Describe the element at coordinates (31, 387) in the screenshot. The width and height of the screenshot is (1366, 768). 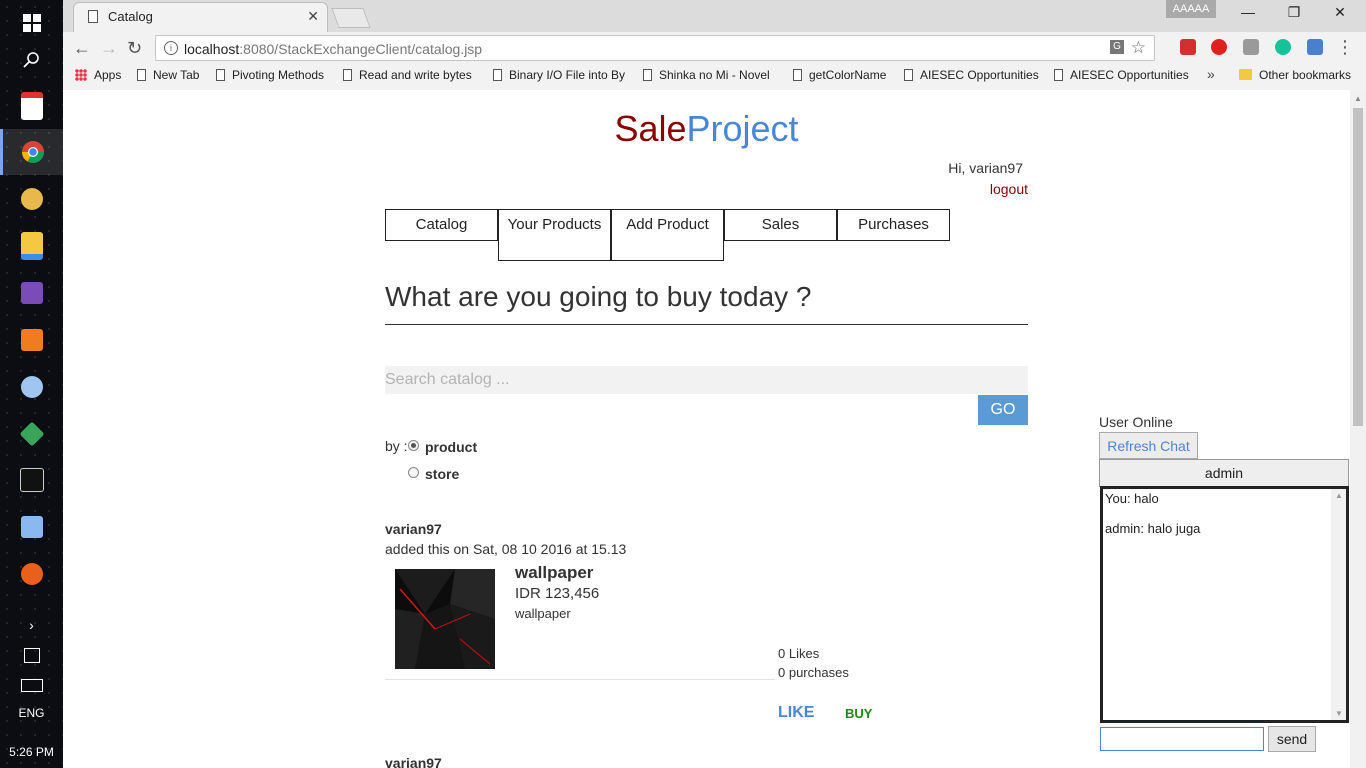
I see `paint-icon` at that location.